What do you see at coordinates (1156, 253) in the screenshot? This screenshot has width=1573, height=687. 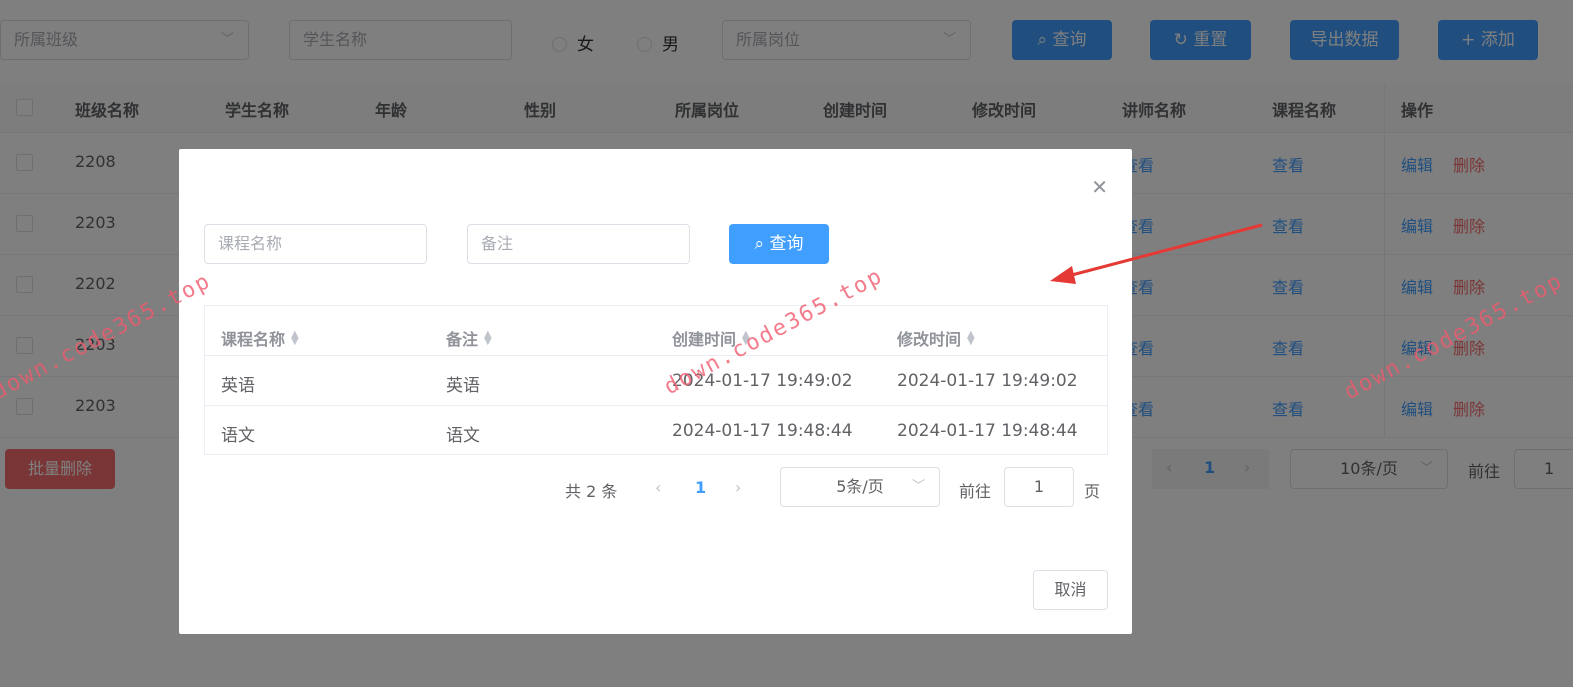 I see `annotation-arrow` at bounding box center [1156, 253].